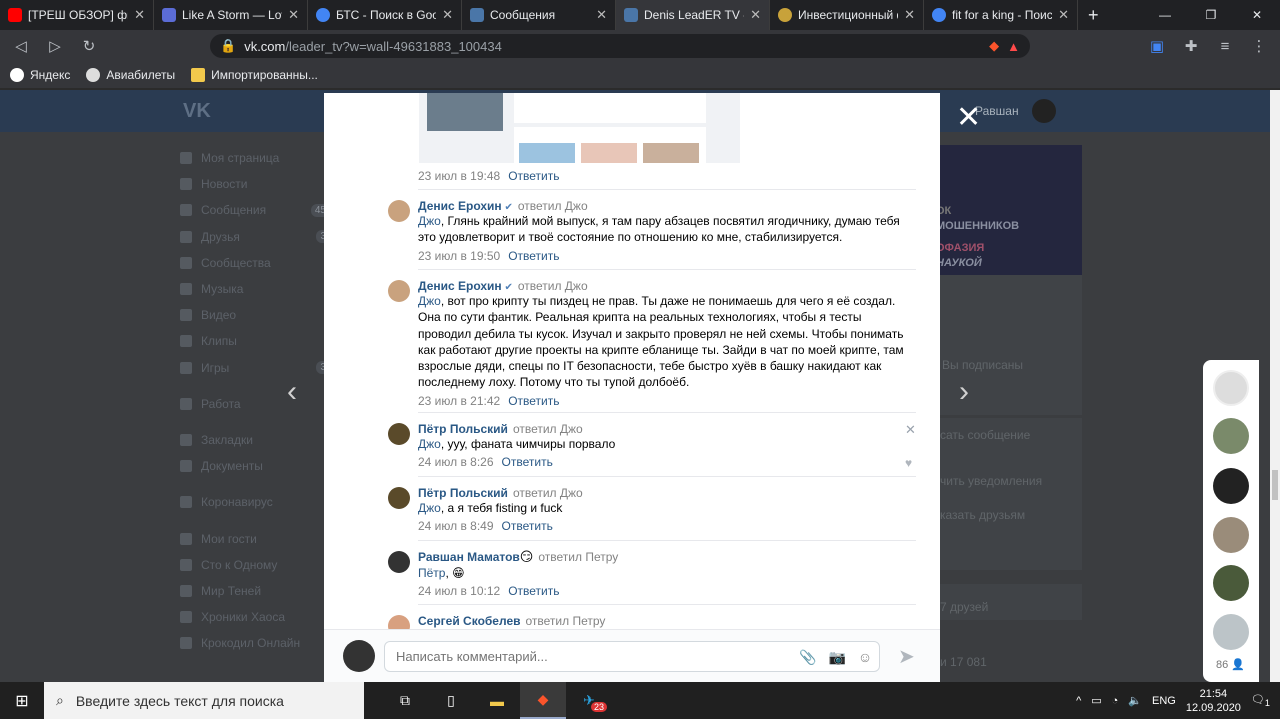 The width and height of the screenshot is (1280, 719). I want to click on browser-tab-active: Denis LeadER TV - \ ✕, so click(693, 15).